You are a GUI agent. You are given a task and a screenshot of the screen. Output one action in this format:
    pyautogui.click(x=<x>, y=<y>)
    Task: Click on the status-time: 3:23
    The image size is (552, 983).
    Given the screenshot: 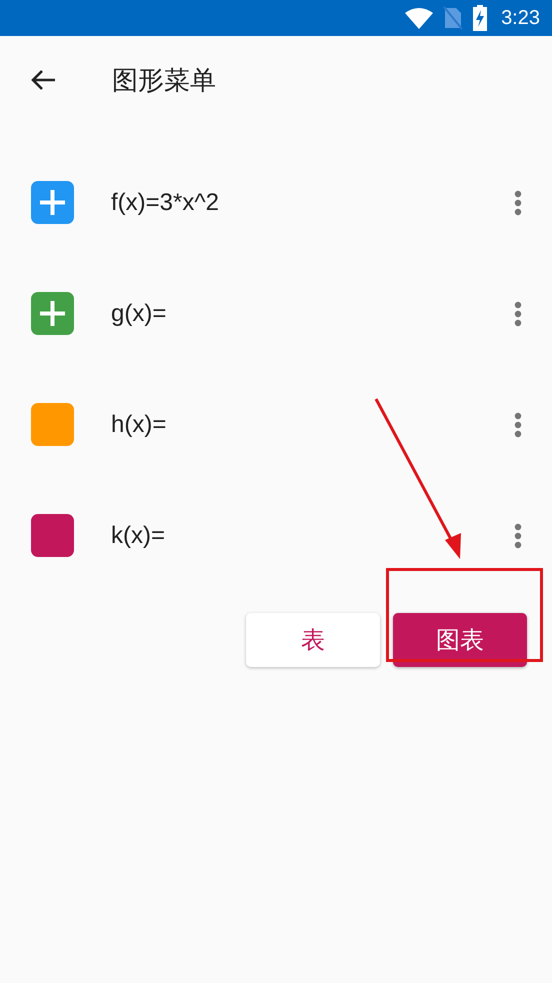 What is the action you would take?
    pyautogui.click(x=520, y=18)
    